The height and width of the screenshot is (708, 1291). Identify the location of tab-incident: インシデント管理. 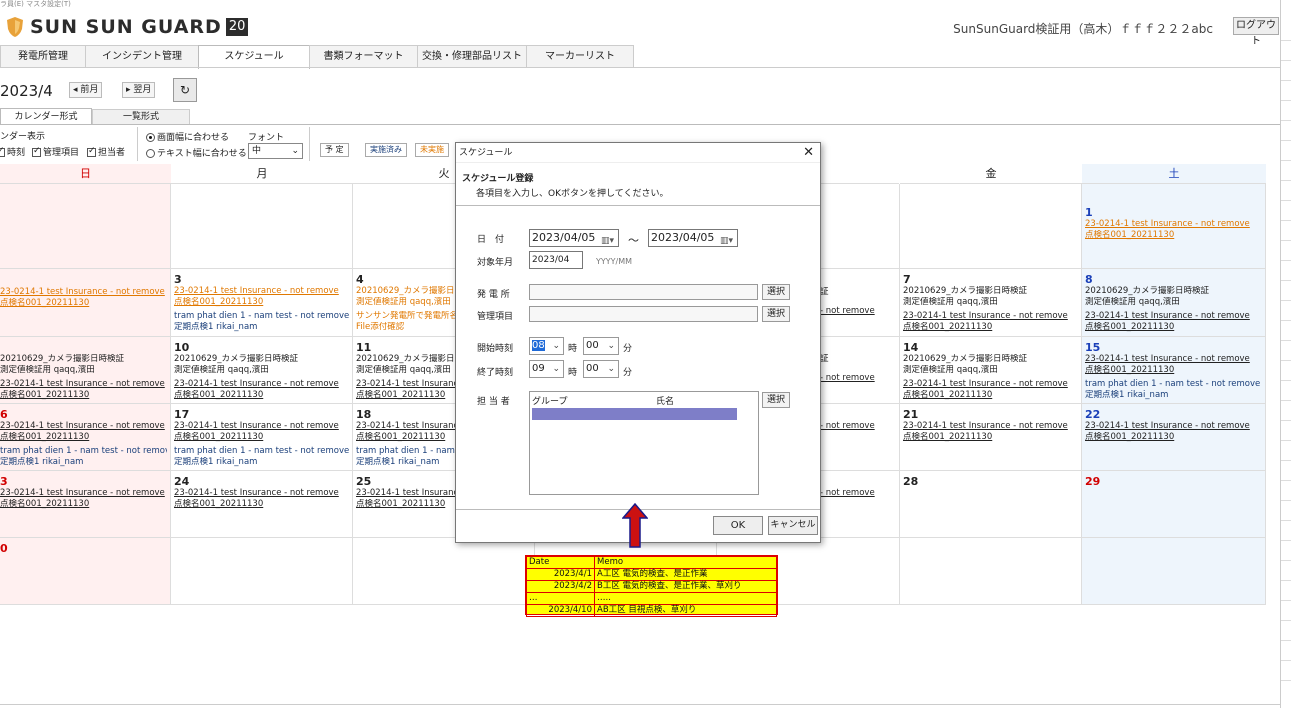
(142, 56).